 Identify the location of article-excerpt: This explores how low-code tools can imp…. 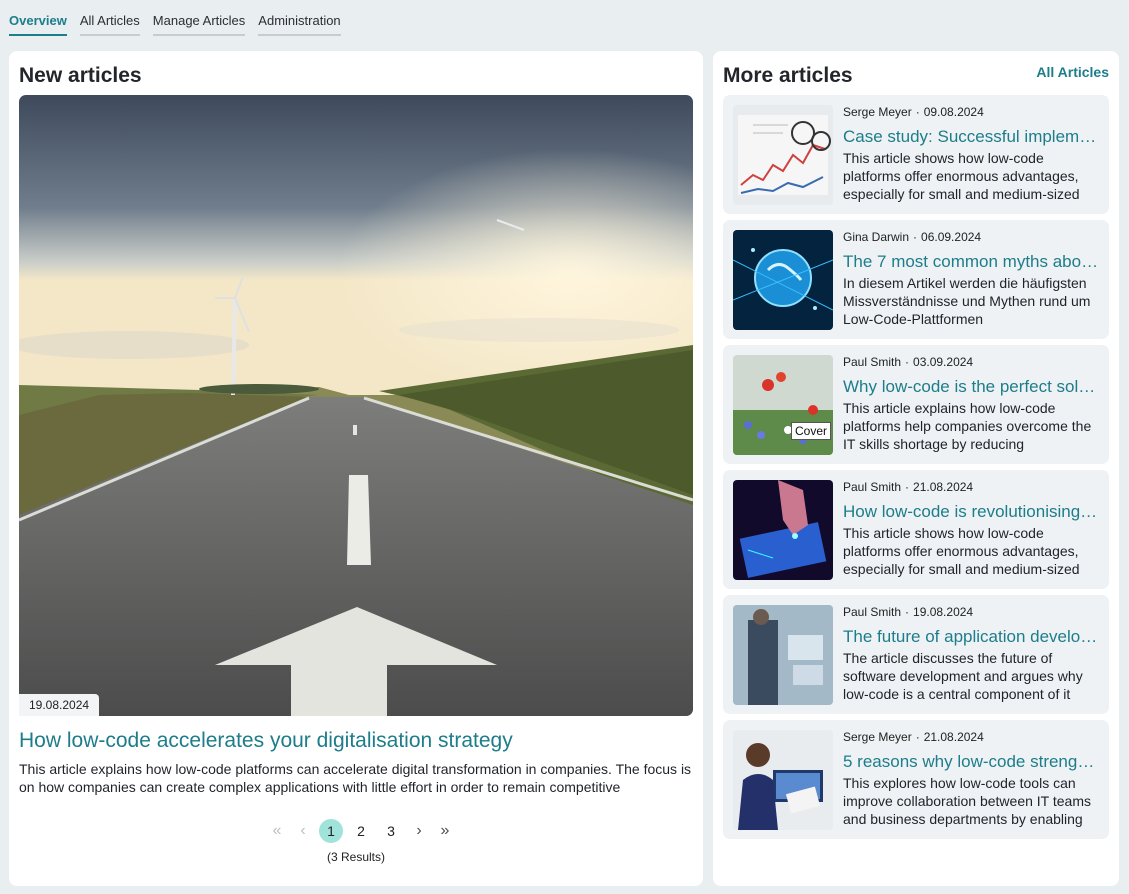
(967, 801).